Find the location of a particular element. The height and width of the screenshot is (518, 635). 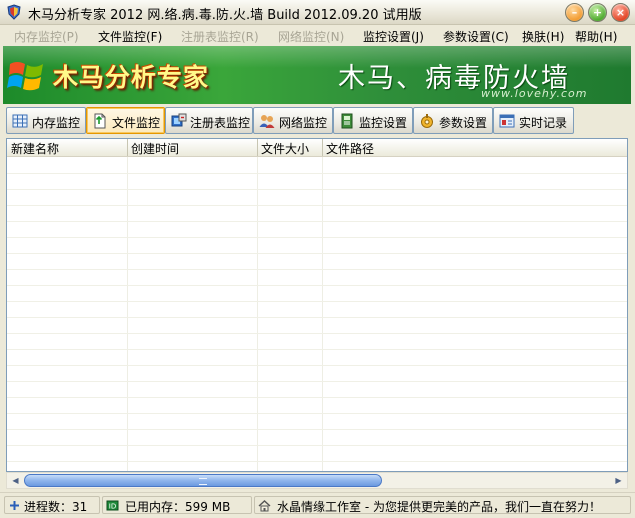

parameter-settings-label: 参数设置 is located at coordinates (463, 123).